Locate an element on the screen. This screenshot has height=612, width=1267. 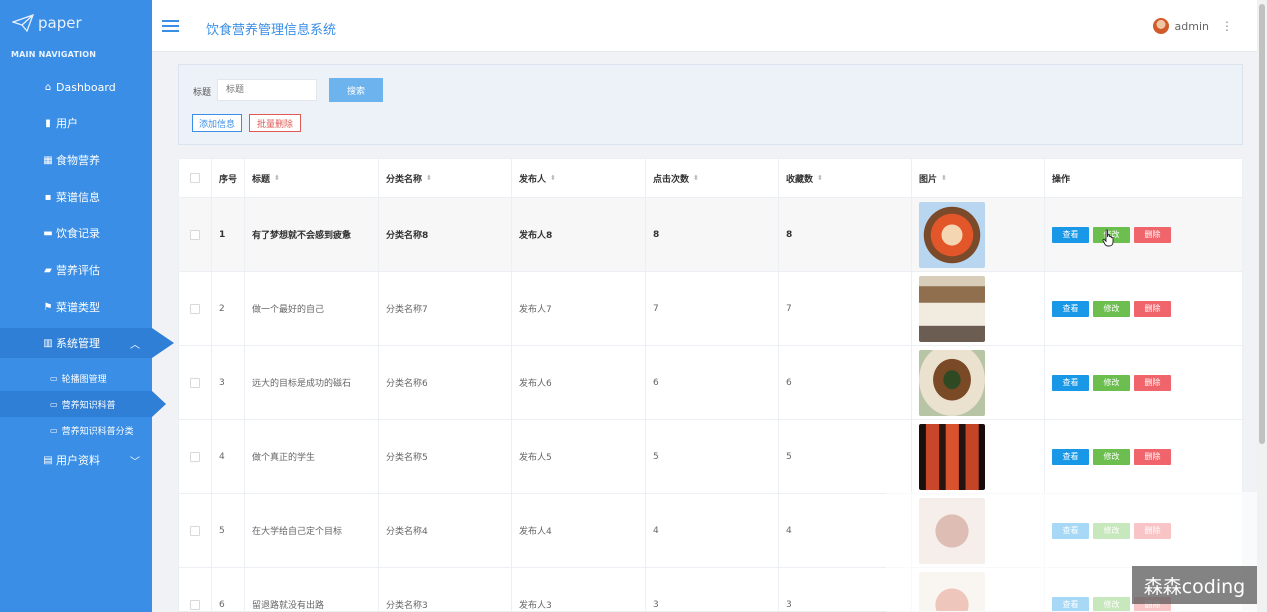
cell-category: 分类名称7 is located at coordinates (445, 308).